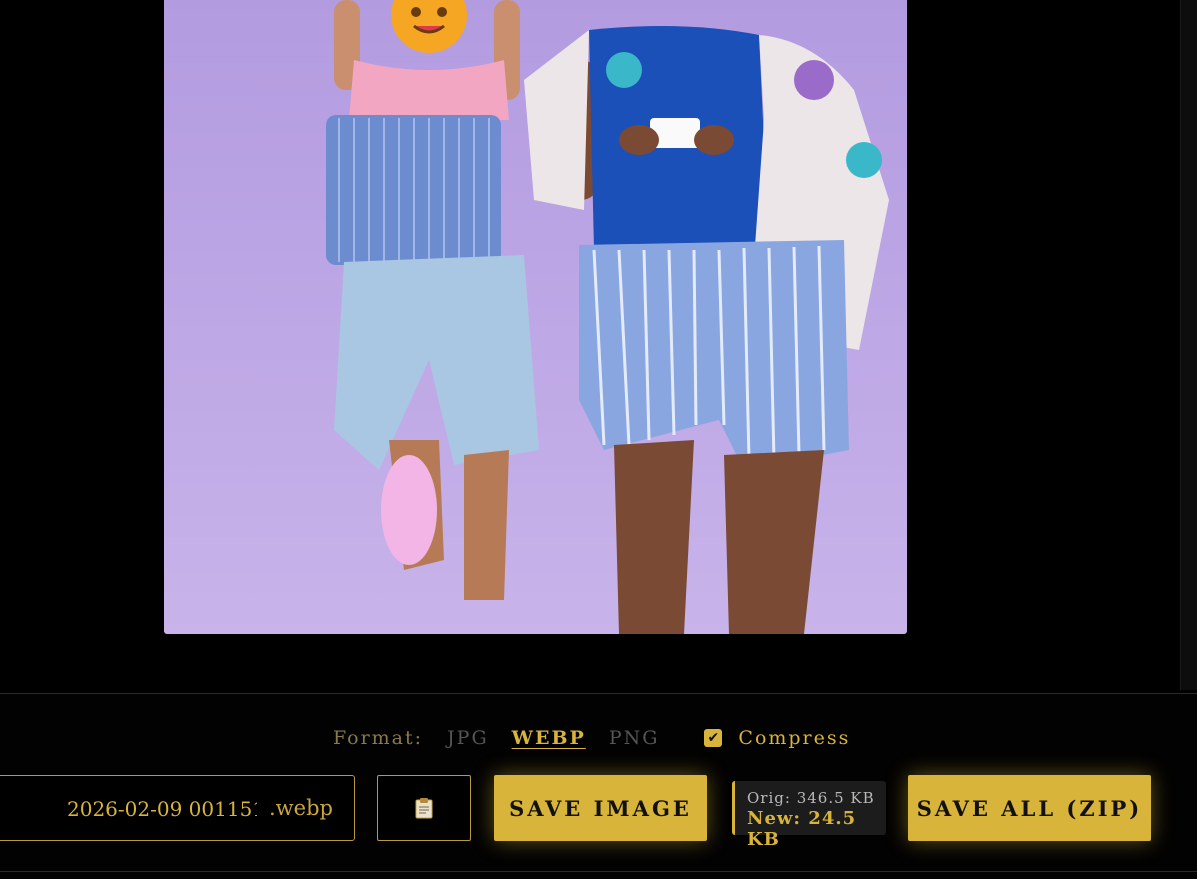 The height and width of the screenshot is (879, 1197). Describe the element at coordinates (794, 738) in the screenshot. I see `compress-label: Compress` at that location.